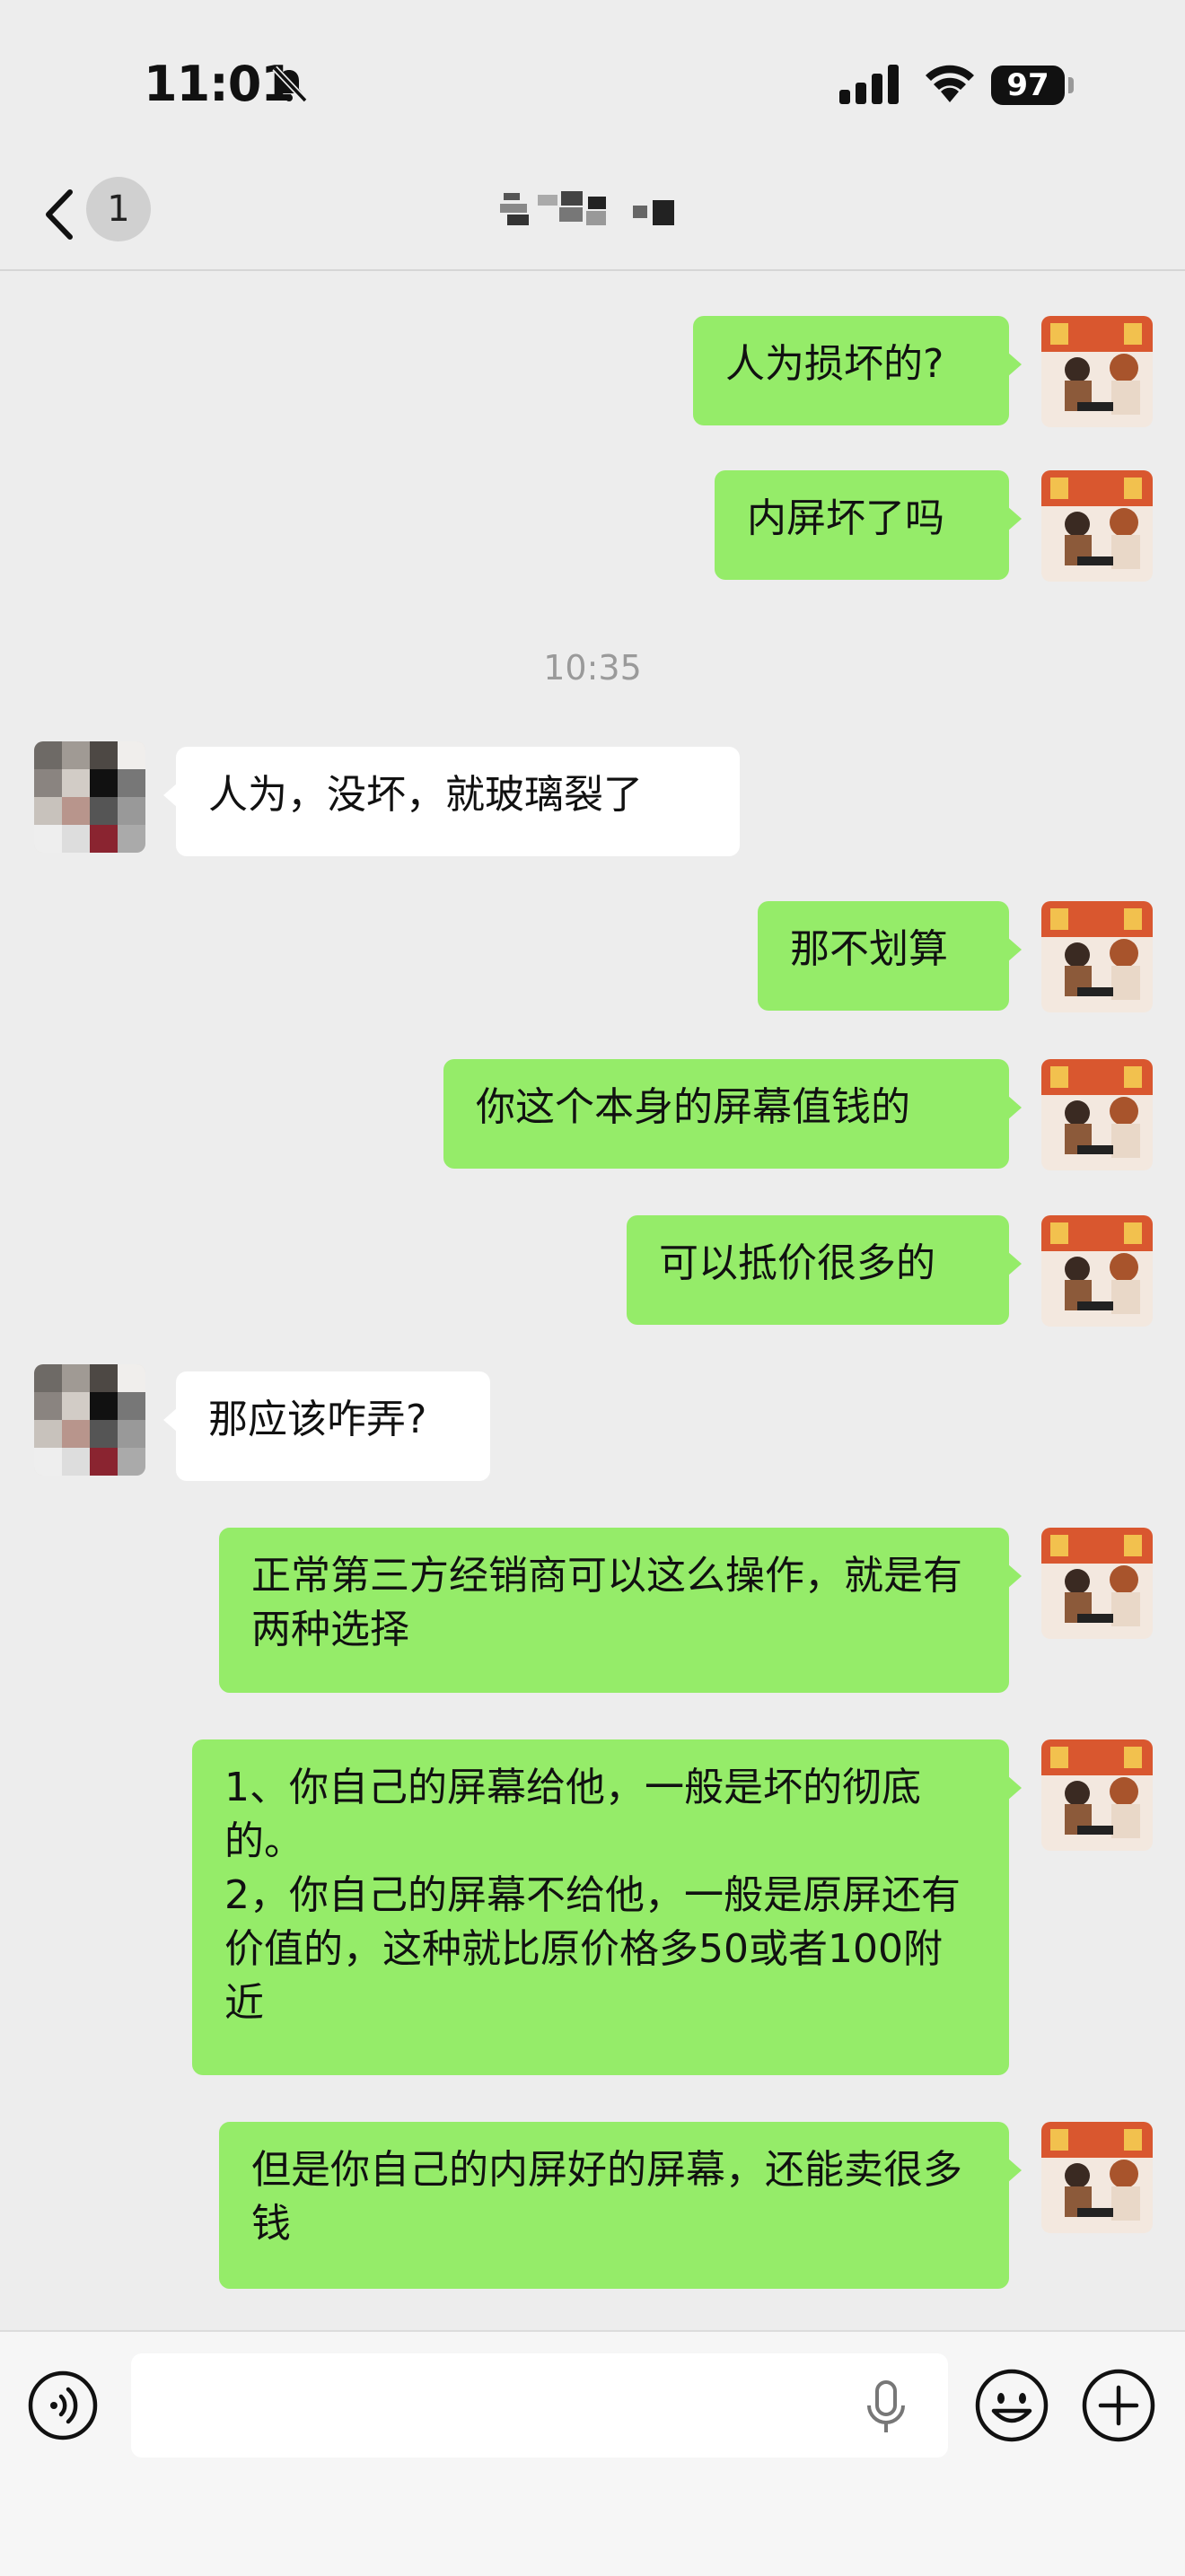 The image size is (1185, 2576). I want to click on message-bubble-sent: 内屏坏了吗, so click(868, 525).